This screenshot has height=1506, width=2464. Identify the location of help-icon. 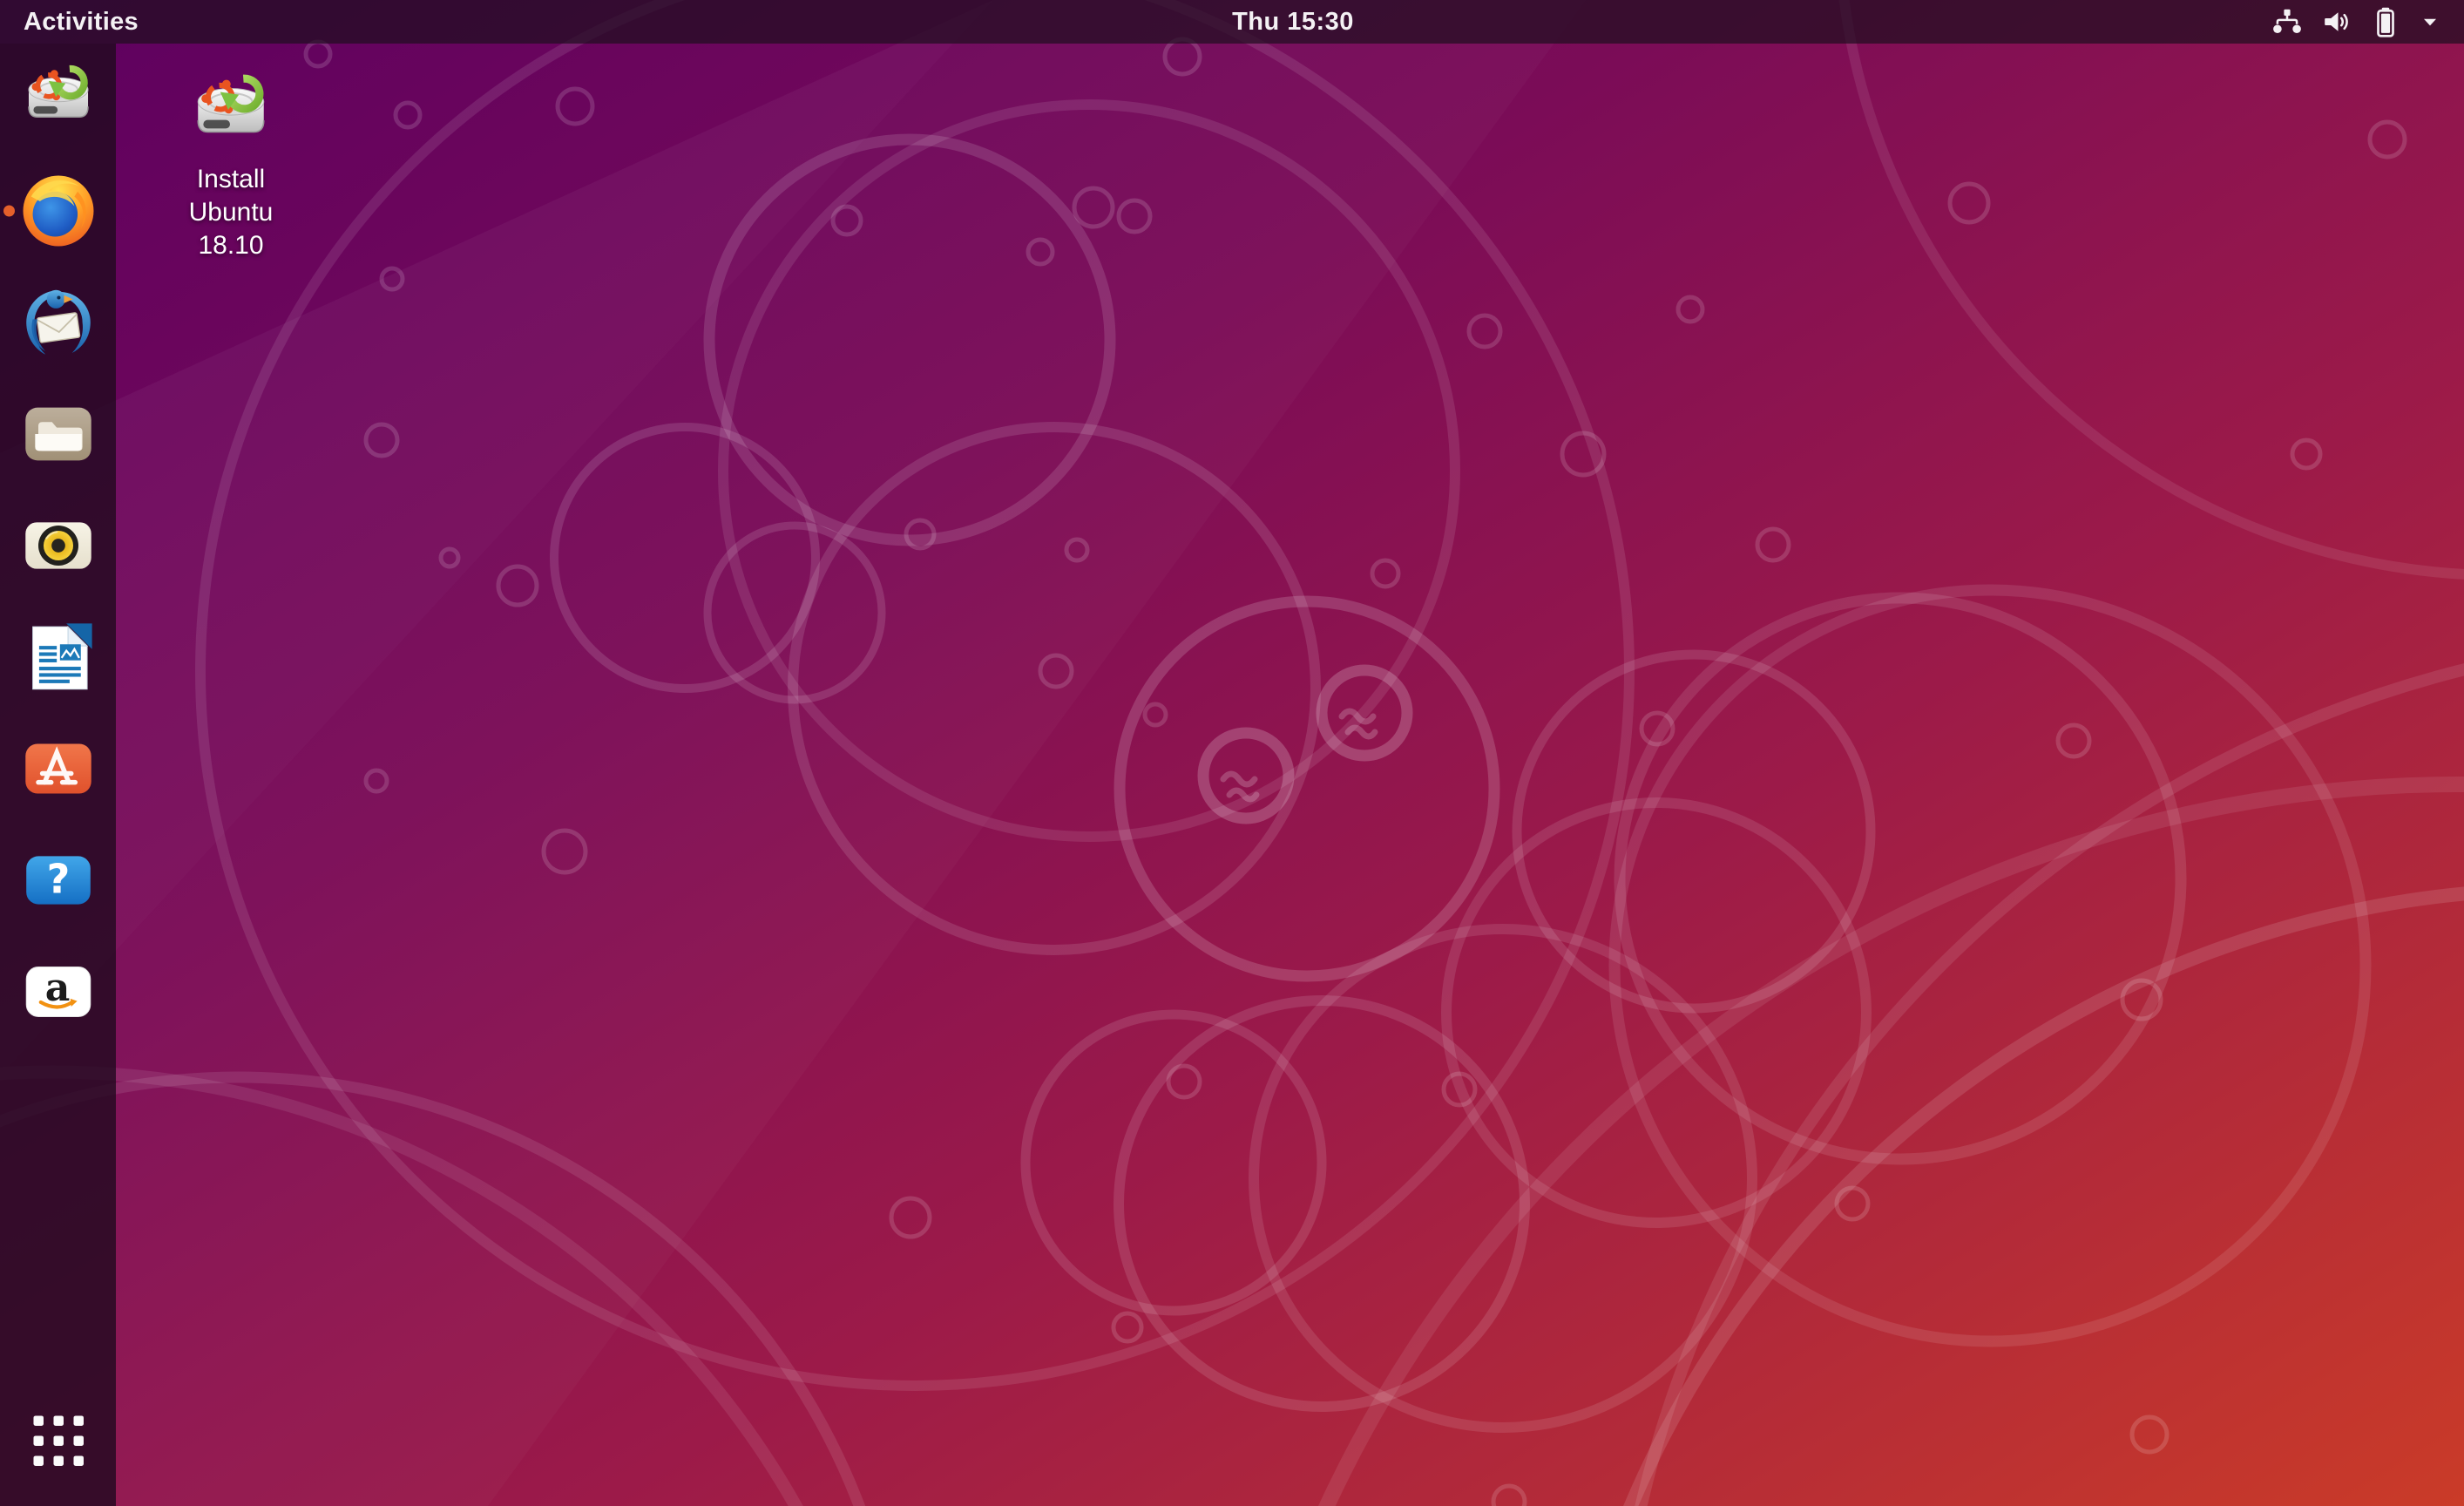
(58, 880).